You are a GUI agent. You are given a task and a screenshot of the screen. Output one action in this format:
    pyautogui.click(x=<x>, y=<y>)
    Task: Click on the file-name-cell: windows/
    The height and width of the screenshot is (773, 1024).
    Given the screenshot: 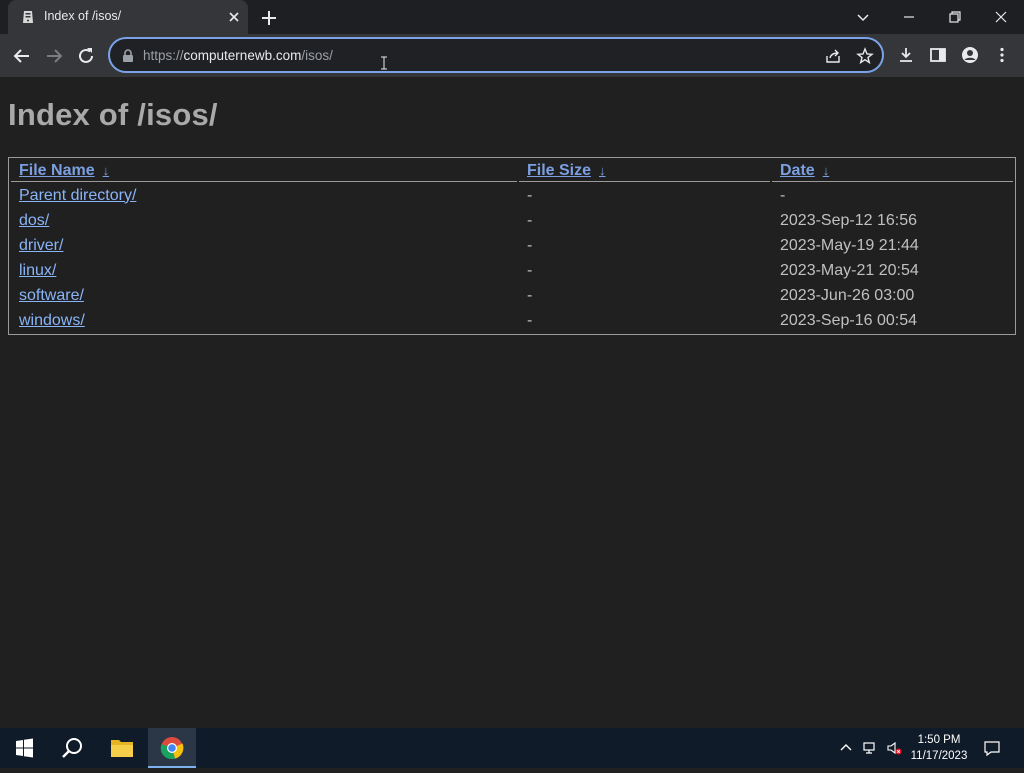 What is the action you would take?
    pyautogui.click(x=264, y=320)
    